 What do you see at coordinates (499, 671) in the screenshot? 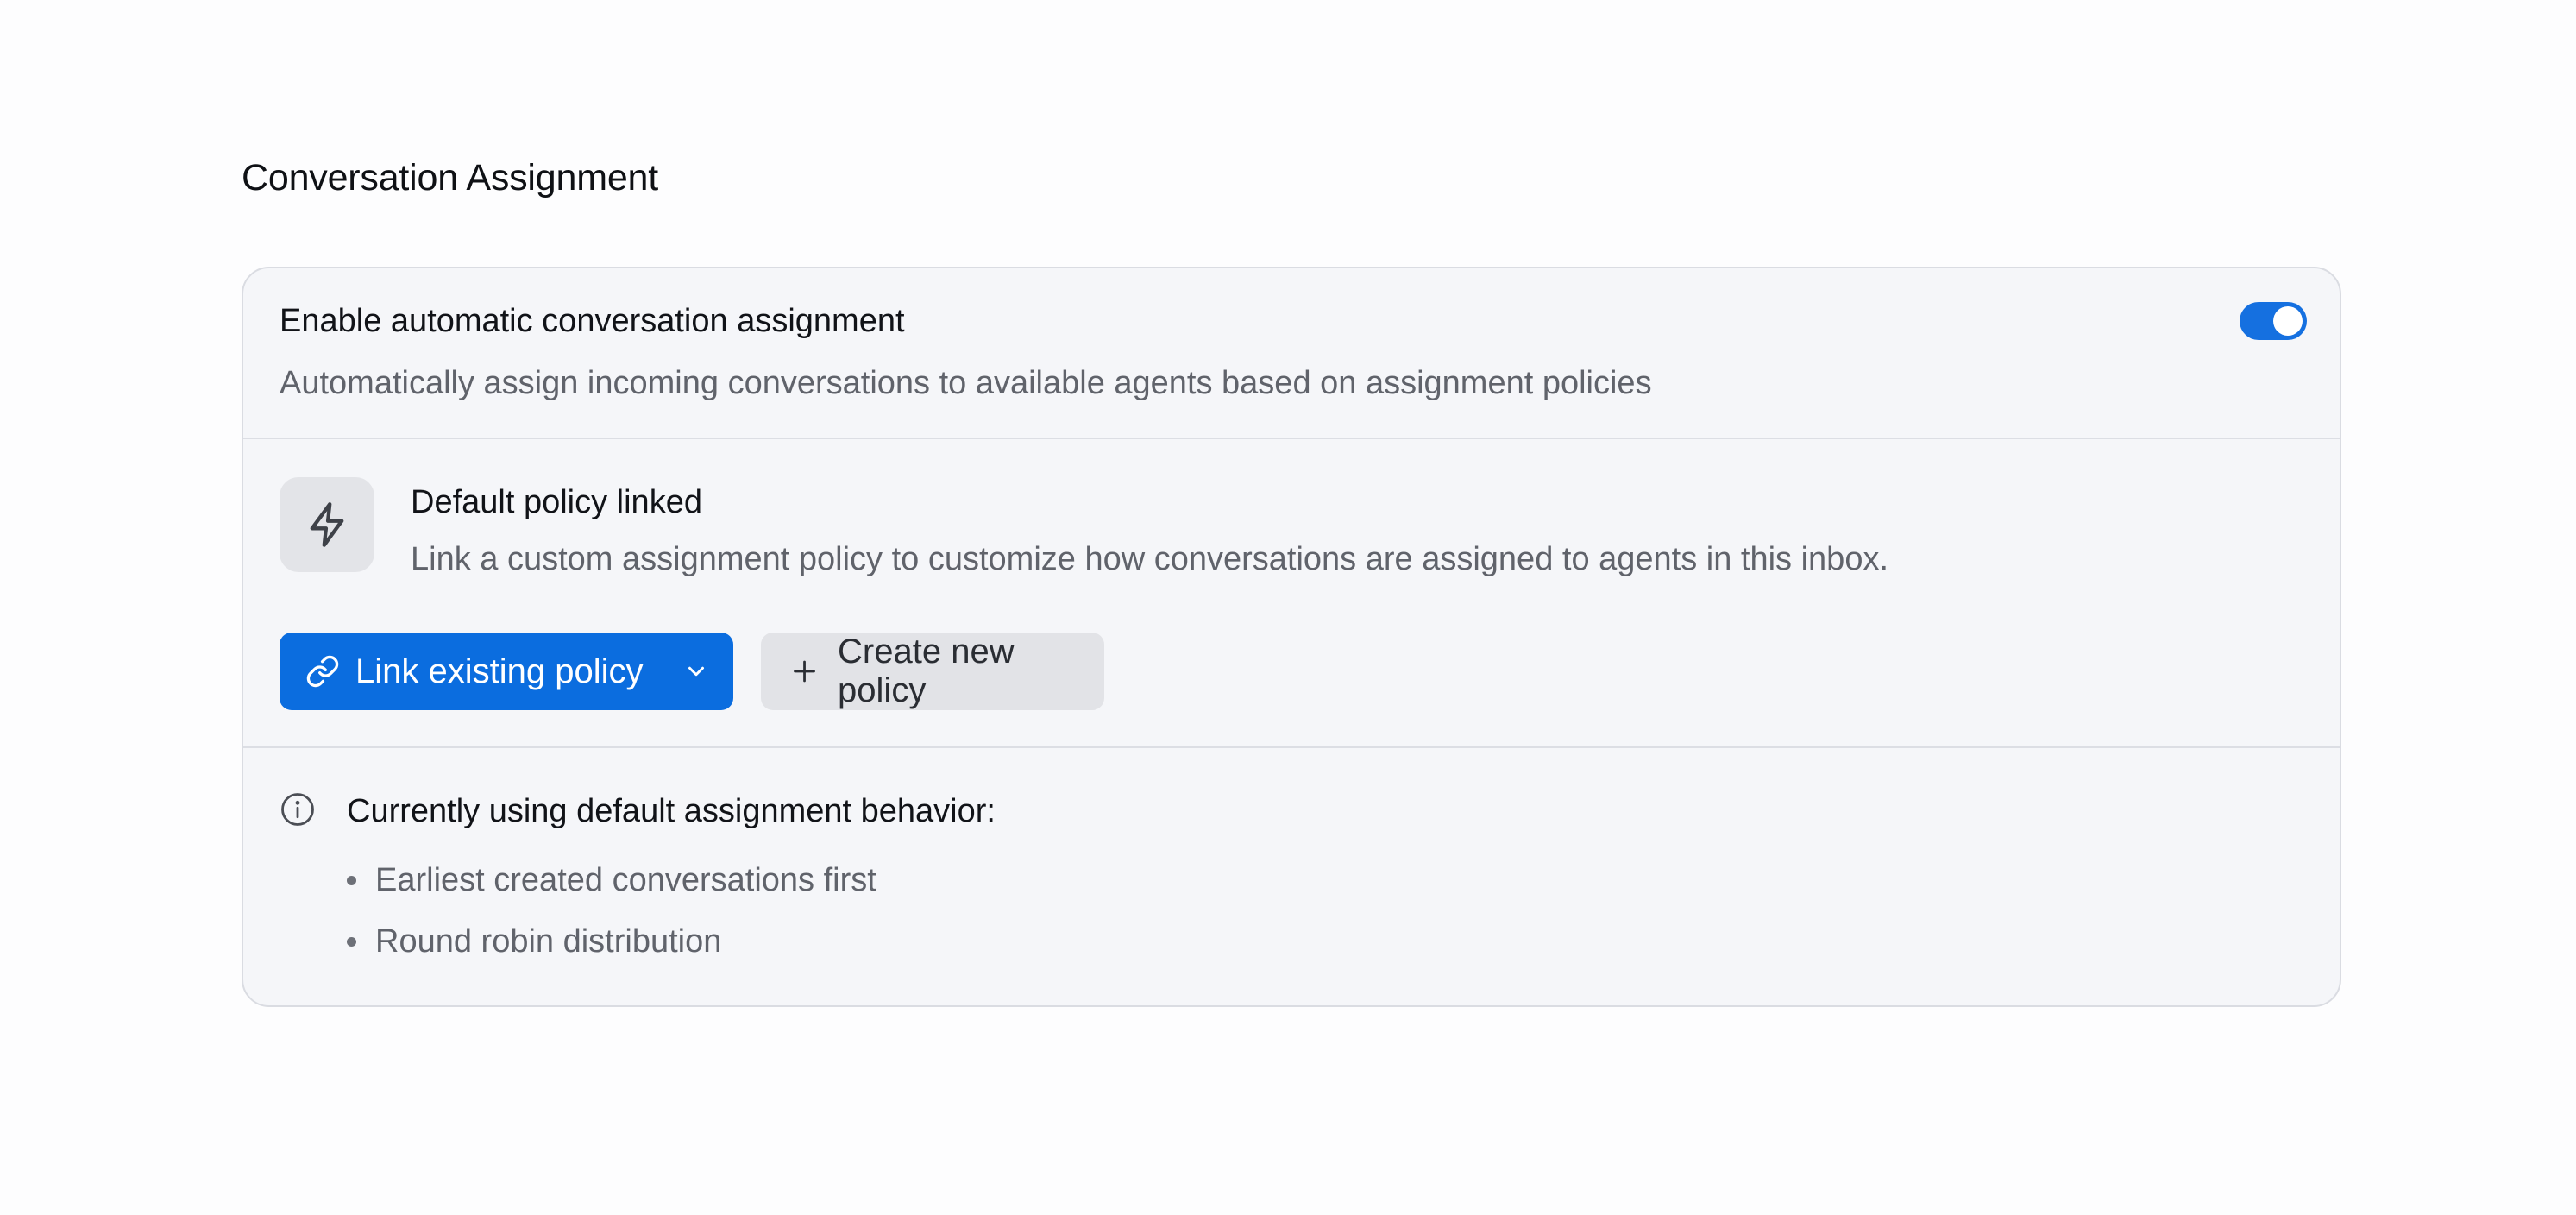
I see `link-existing-policy-label: Link existing policy` at bounding box center [499, 671].